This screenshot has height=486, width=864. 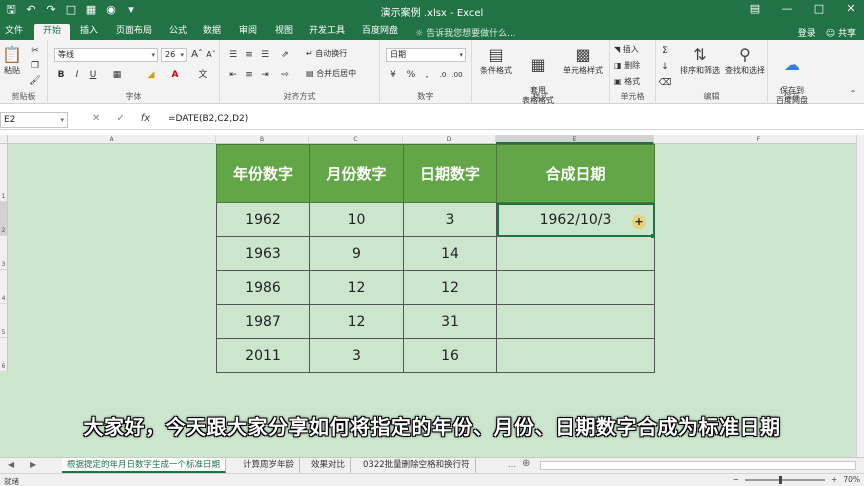 I want to click on decrease-decimal-icon: .00, so click(x=457, y=75).